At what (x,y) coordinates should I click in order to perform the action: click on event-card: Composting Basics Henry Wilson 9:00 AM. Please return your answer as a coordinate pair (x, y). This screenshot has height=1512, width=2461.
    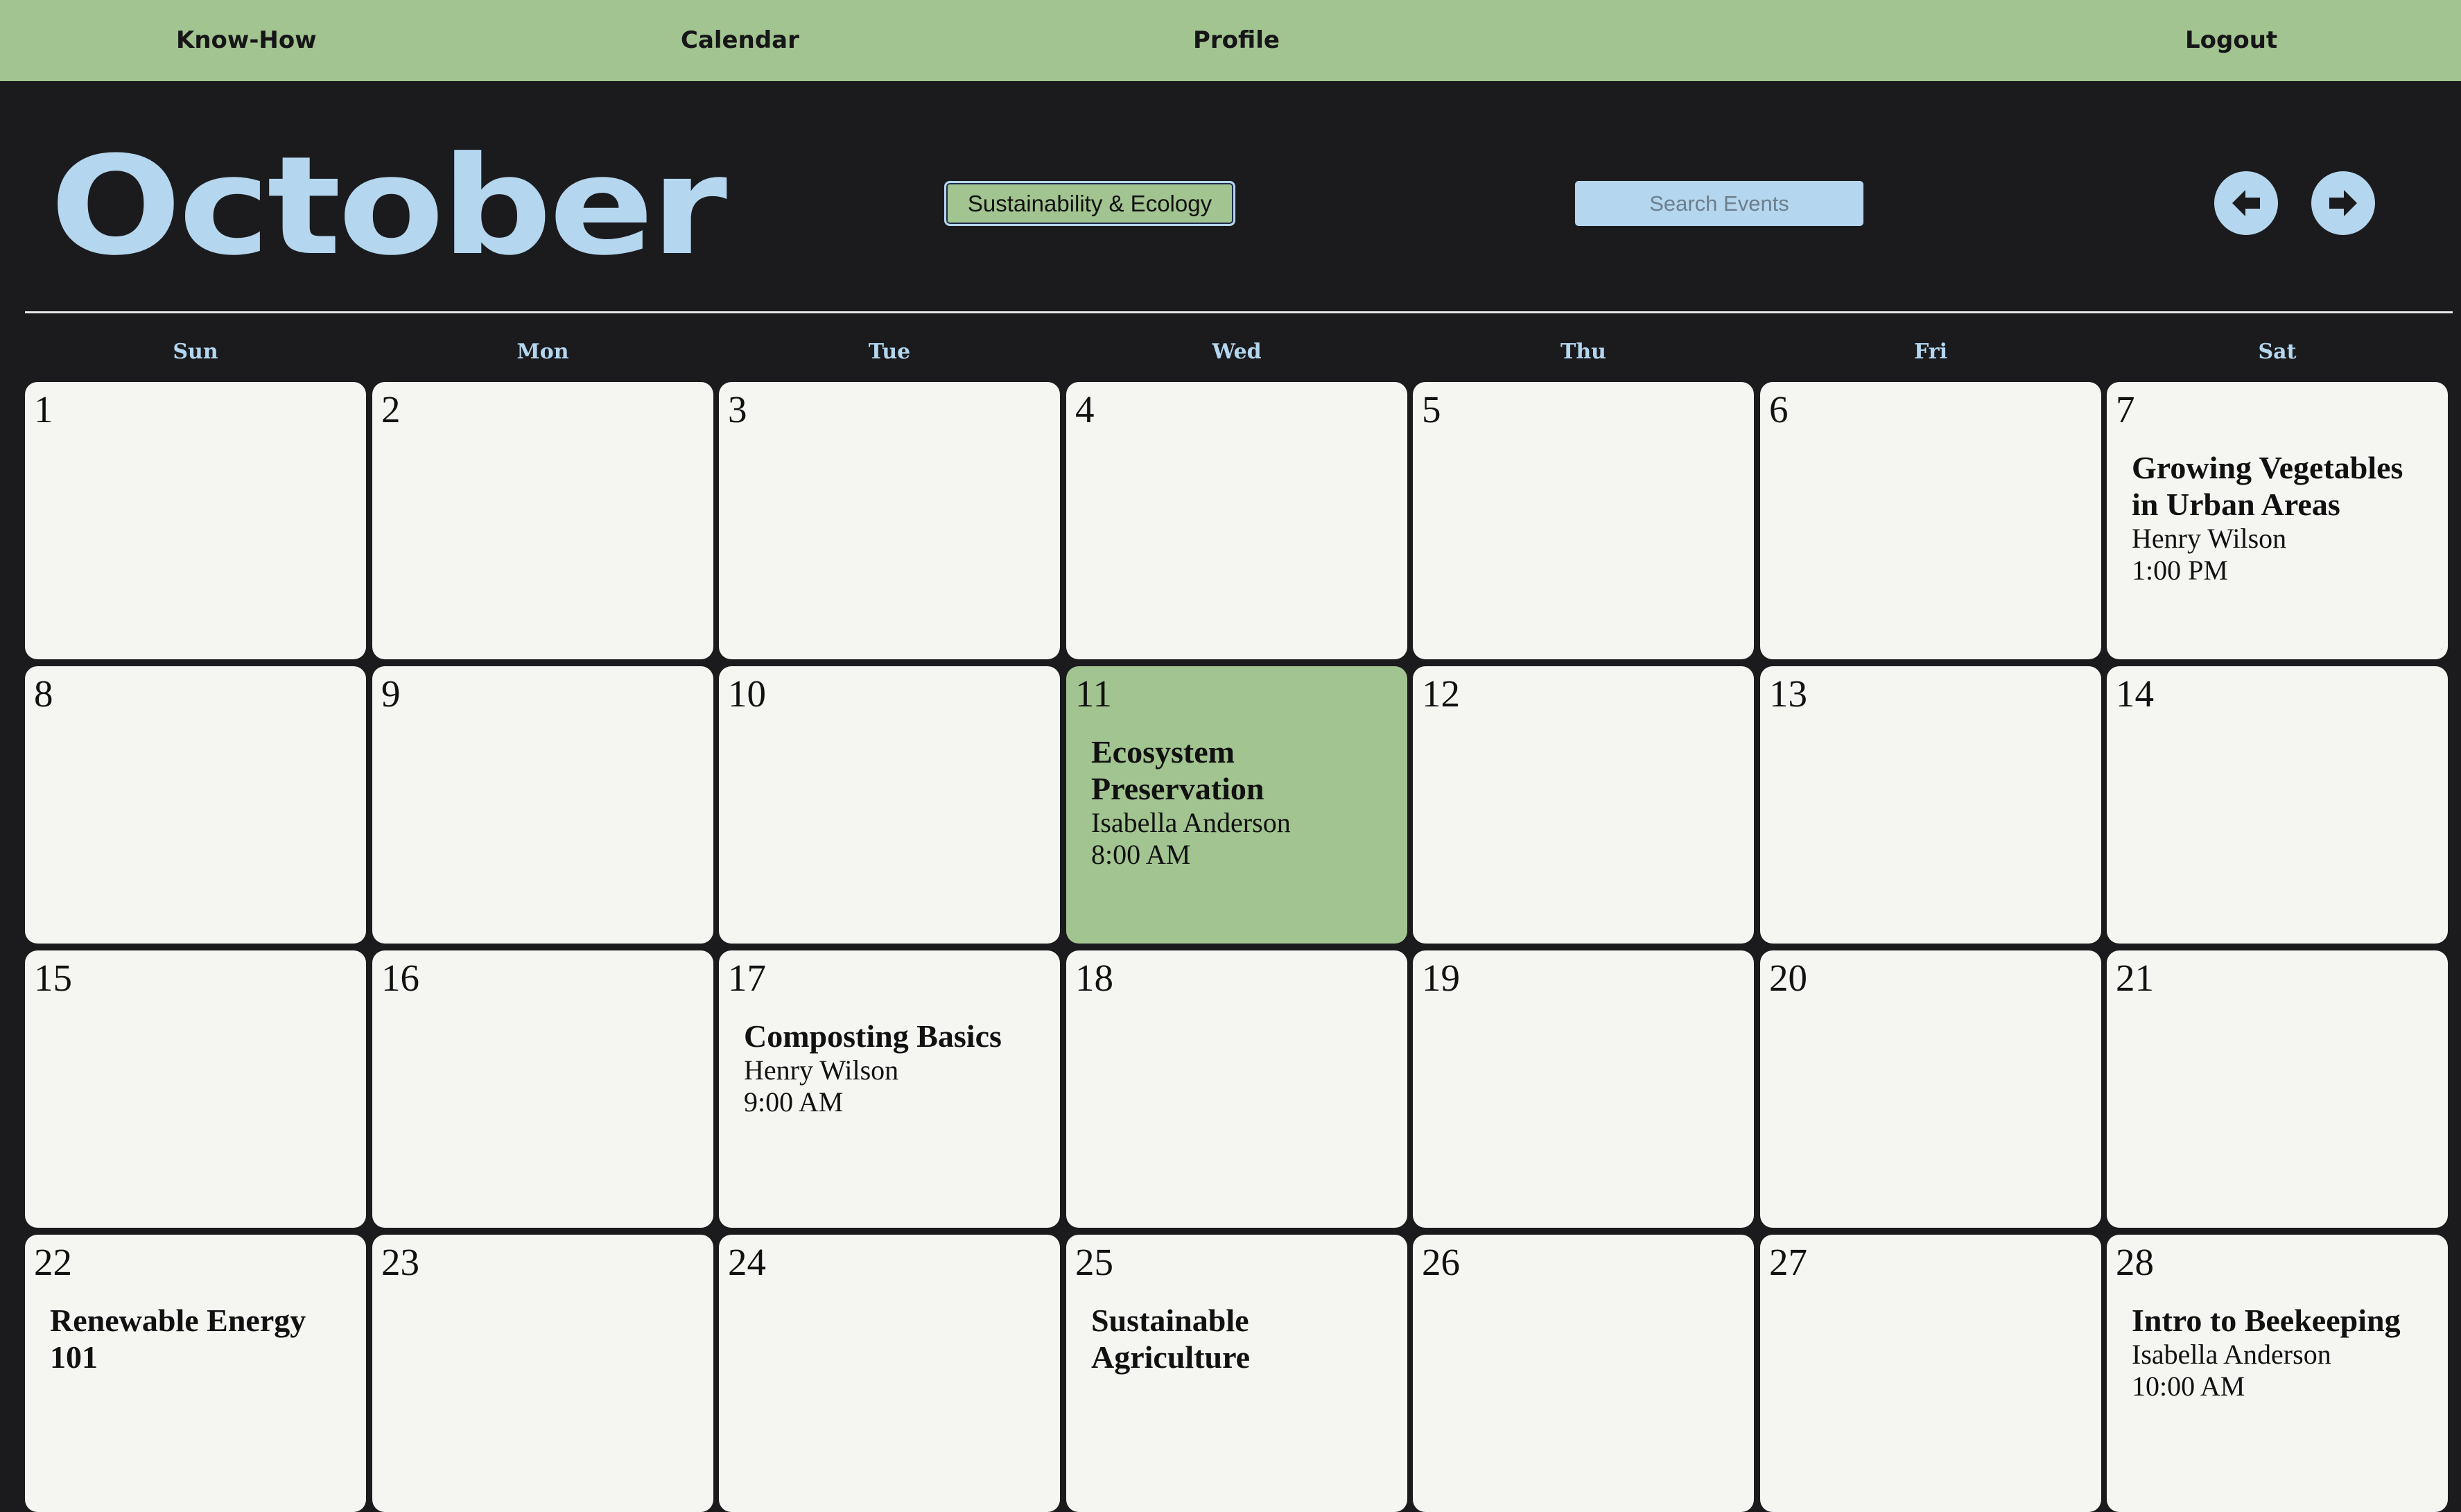
    Looking at the image, I should click on (896, 1068).